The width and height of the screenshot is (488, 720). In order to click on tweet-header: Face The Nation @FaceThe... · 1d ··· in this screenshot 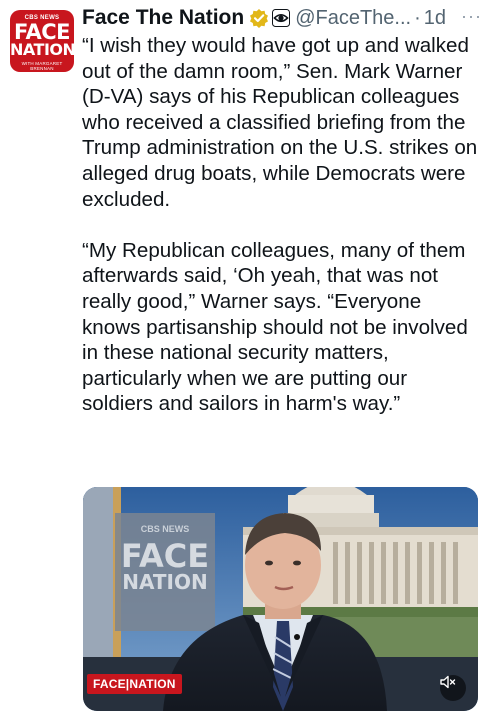, I will do `click(282, 18)`.